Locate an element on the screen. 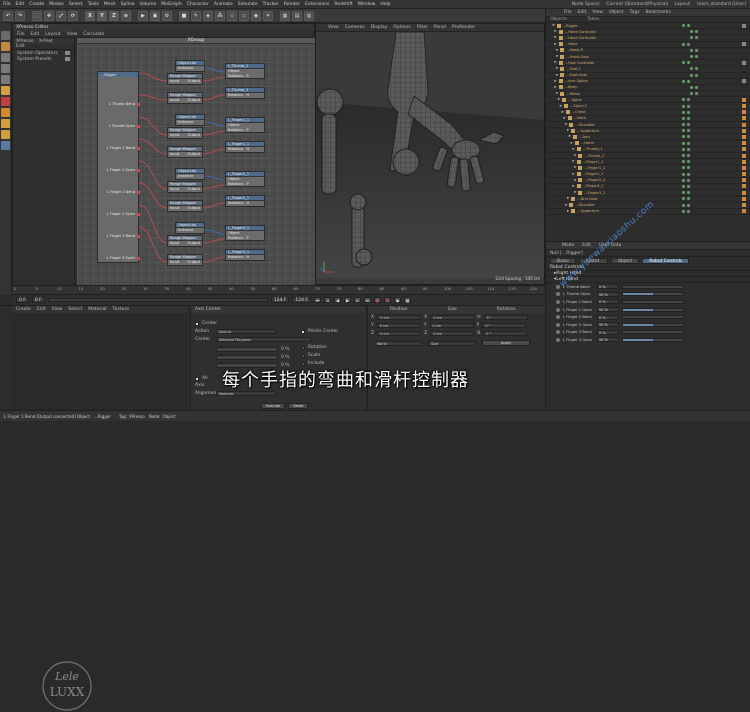 This screenshot has height=712, width=750. objectlist-node: ObjectList Instance is located at coordinates (190, 174).